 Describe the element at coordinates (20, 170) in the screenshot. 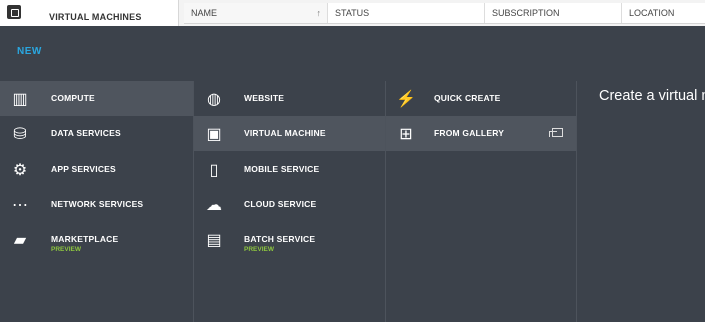

I see `app-services-icon: ⚙` at that location.